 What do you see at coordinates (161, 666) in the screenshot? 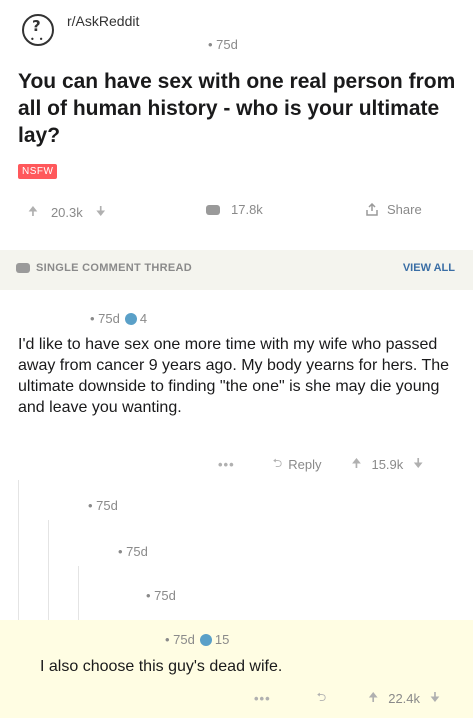
I see `highlighted-comment-text: I also choose this guy's dead wife.` at bounding box center [161, 666].